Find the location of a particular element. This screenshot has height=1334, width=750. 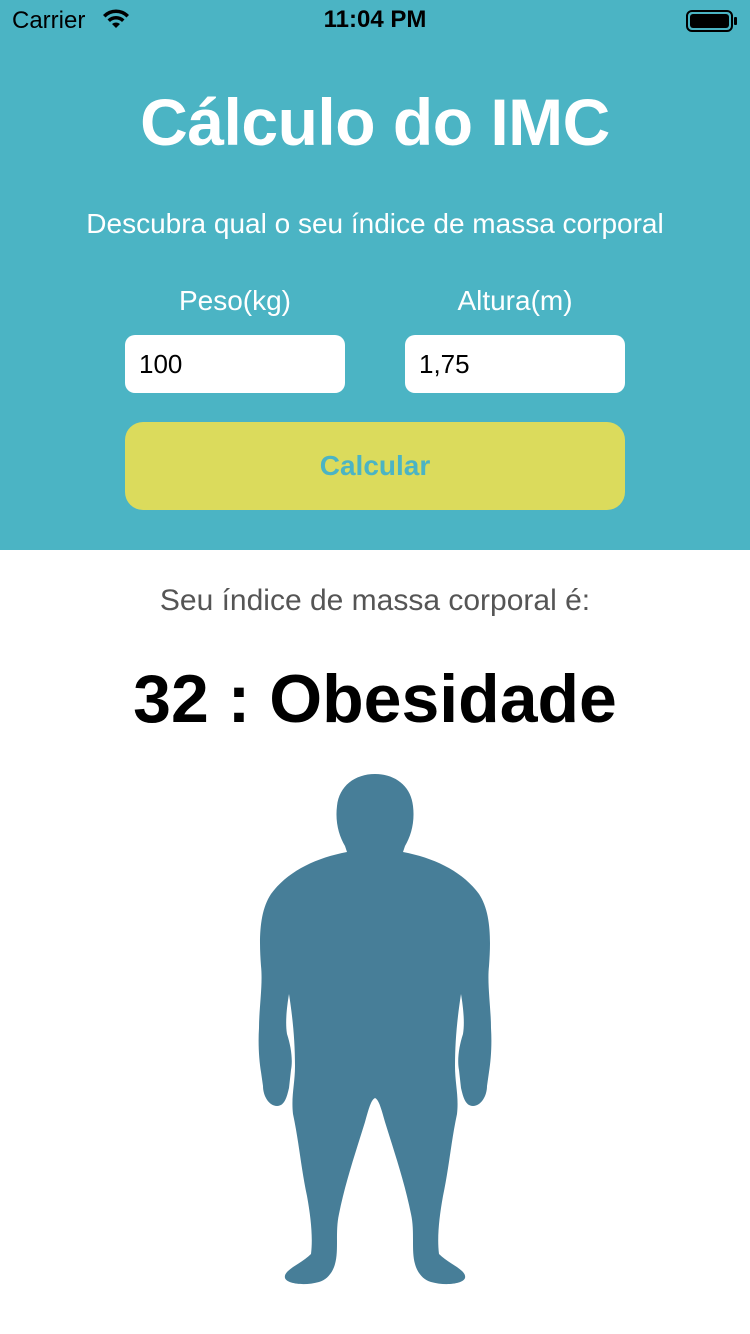

calculate-button: Calcular is located at coordinates (375, 466).